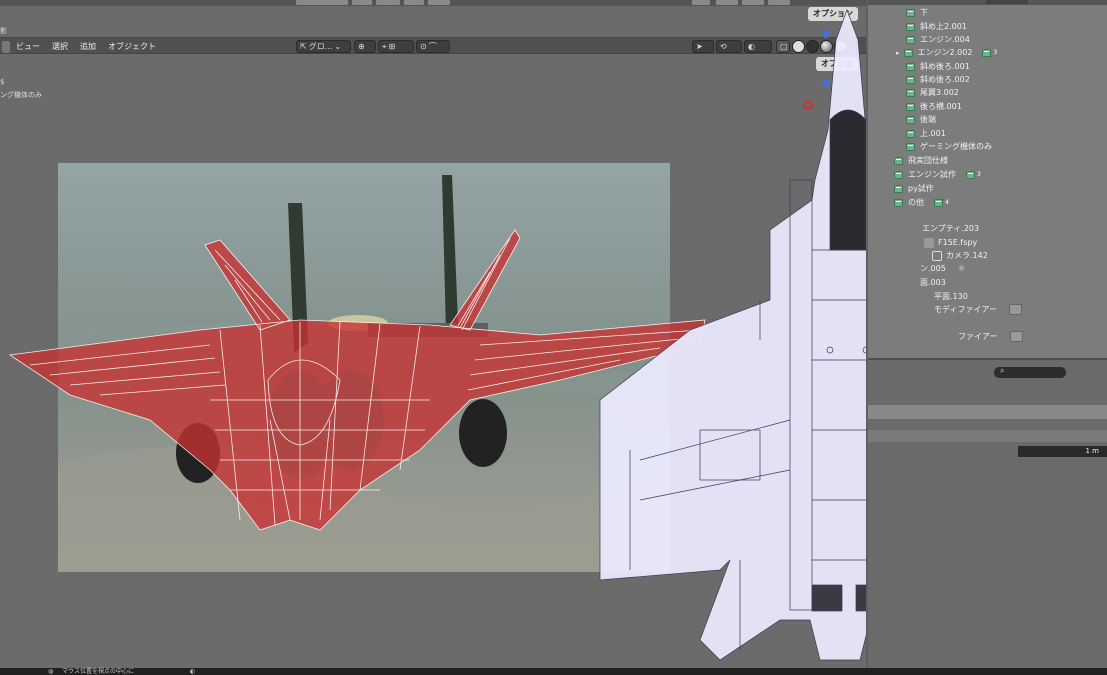 This screenshot has height=675, width=1107. What do you see at coordinates (943, 26) in the screenshot?
I see `outliner-row-label: 斜め上2.001` at bounding box center [943, 26].